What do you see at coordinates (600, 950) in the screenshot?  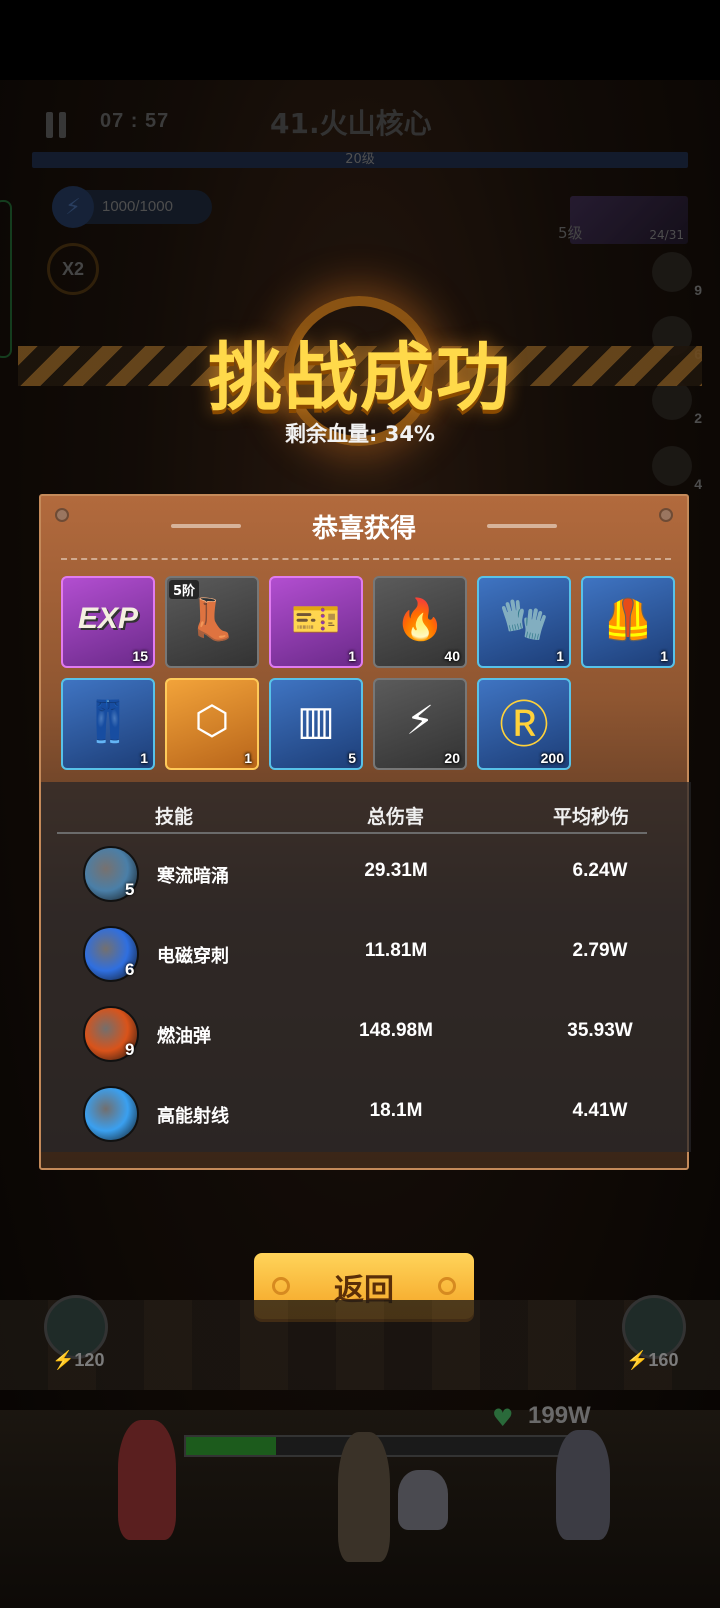 I see `skill-avg-dps: 2.79W` at bounding box center [600, 950].